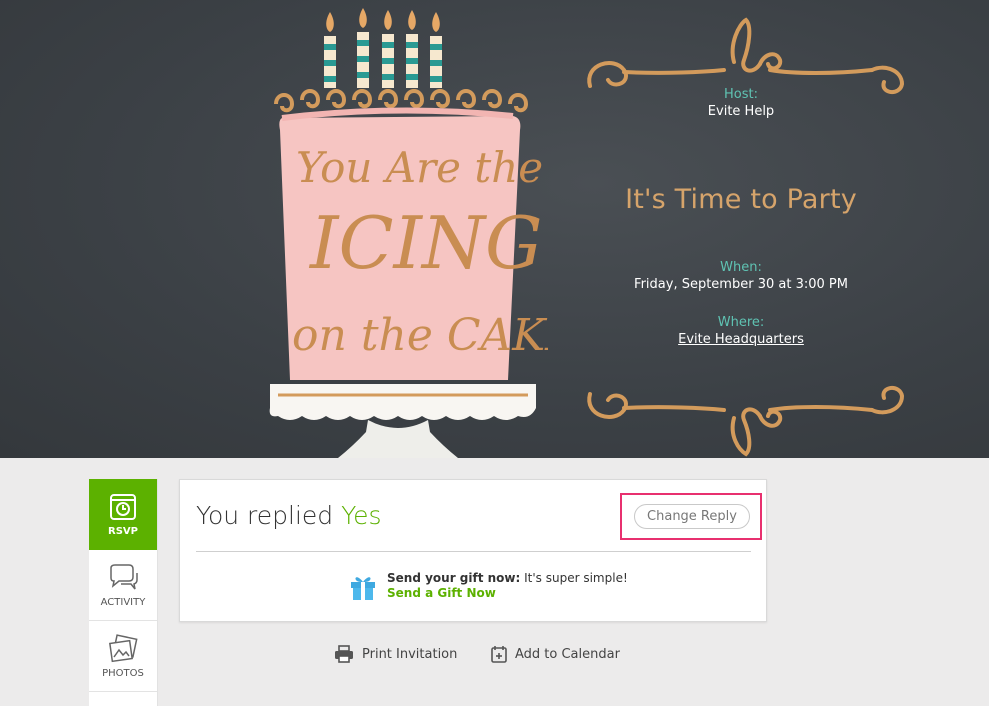  What do you see at coordinates (507, 593) in the screenshot?
I see `send-gift-link: Send a Gift Now` at bounding box center [507, 593].